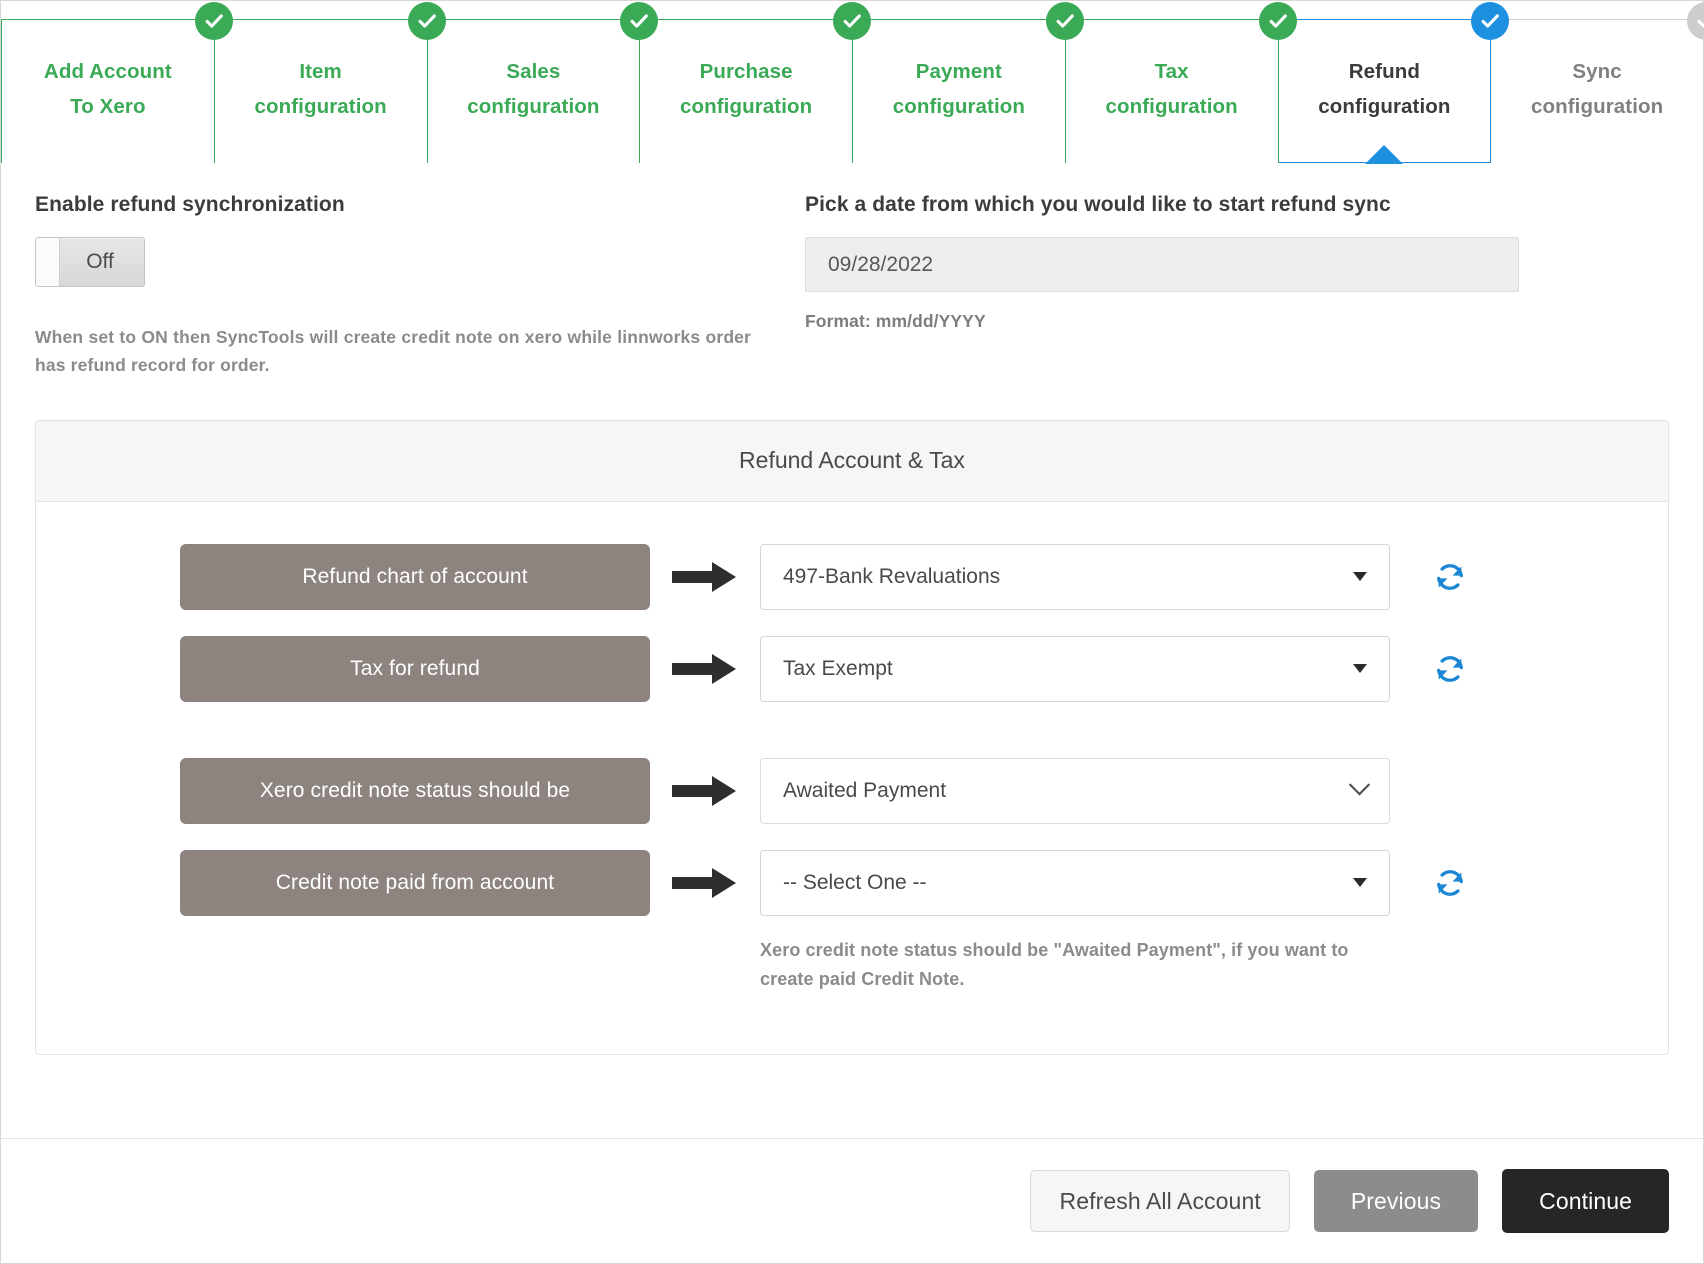 The image size is (1704, 1264). Describe the element at coordinates (100, 261) in the screenshot. I see `toggle-state-label: Off` at that location.